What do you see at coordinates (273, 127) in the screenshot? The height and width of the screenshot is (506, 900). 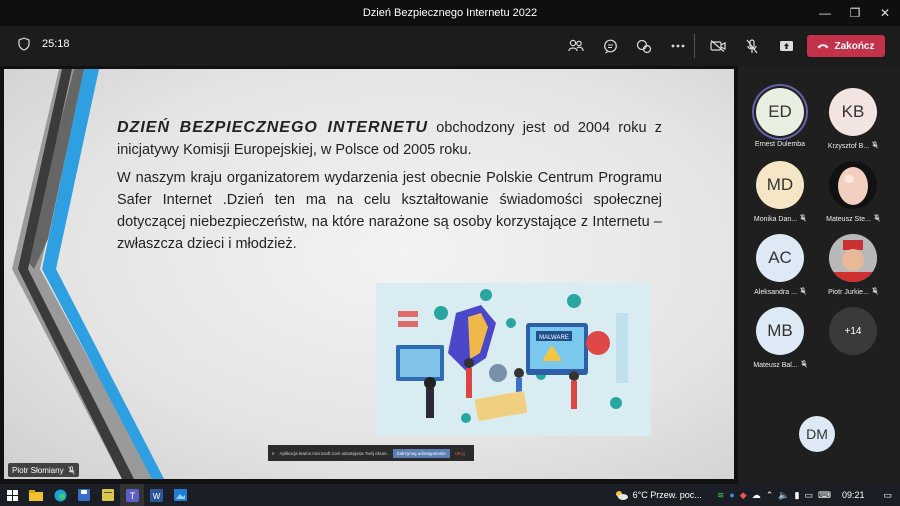 I see `slide-heading: DZIEŃ BEZPIECZNEGO INTERNETU` at bounding box center [273, 127].